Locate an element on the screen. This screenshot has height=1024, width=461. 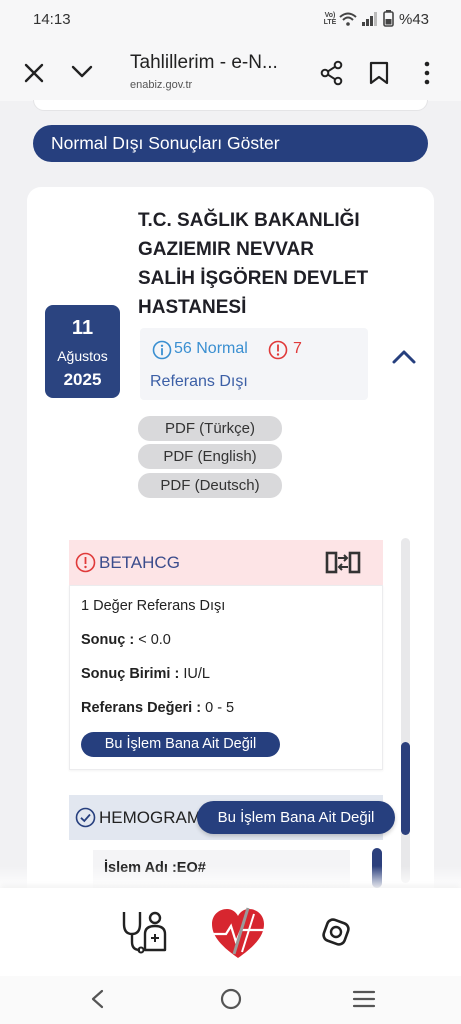
result-field: Sonuç Birimi : IU/L is located at coordinates (145, 674).